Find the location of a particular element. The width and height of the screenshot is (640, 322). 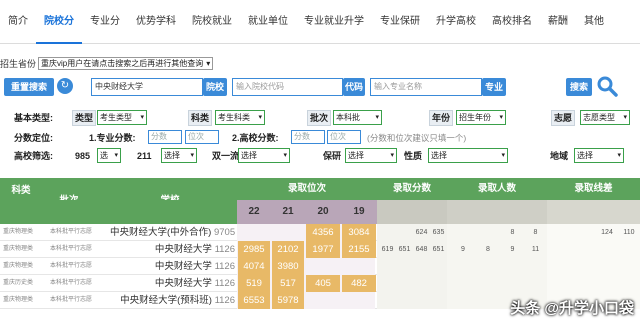

type-value: 考生类型 is located at coordinates (116, 117).